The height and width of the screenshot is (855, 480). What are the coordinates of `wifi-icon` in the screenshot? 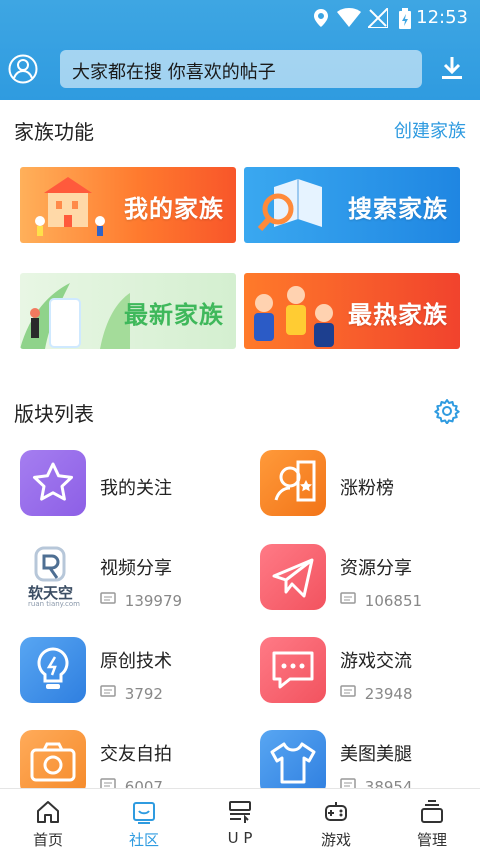 It's located at (349, 17).